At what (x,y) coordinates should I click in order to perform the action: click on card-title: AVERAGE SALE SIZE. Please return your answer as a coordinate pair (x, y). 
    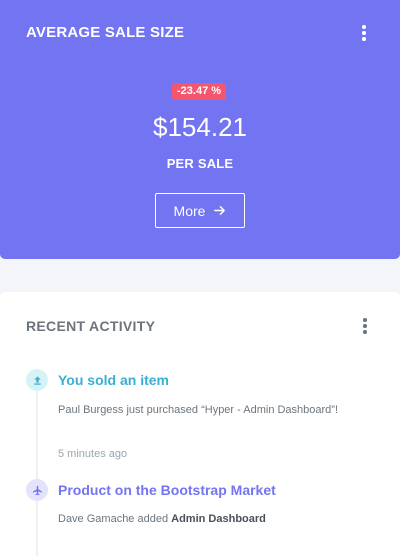
    Looking at the image, I should click on (105, 32).